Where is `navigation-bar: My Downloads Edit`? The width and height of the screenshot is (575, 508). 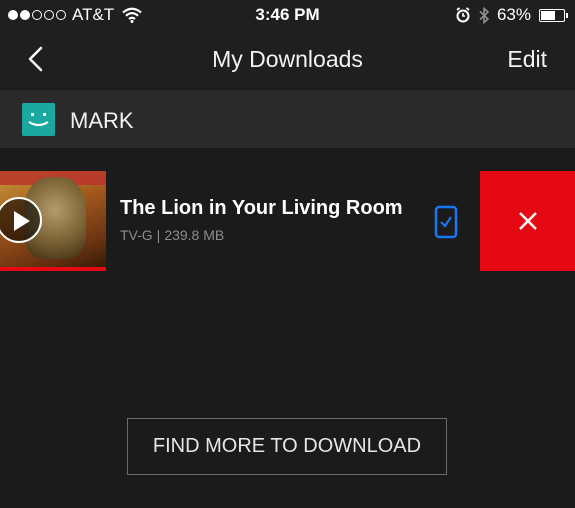
navigation-bar: My Downloads Edit is located at coordinates (287, 59).